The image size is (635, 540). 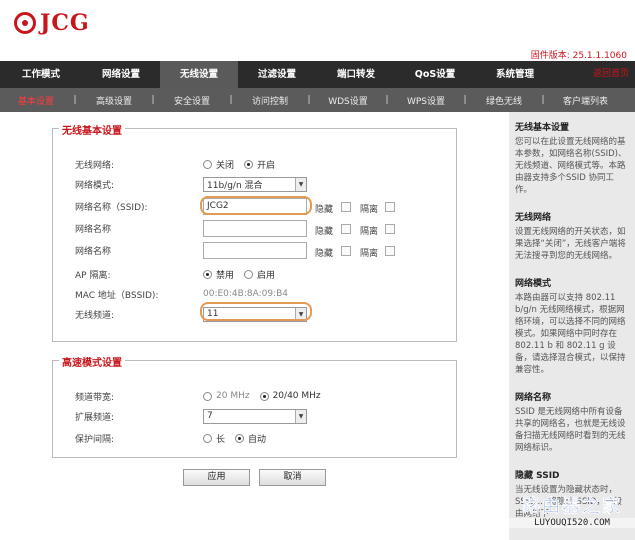 I want to click on ssid2-label: 网络名称, so click(x=93, y=229).